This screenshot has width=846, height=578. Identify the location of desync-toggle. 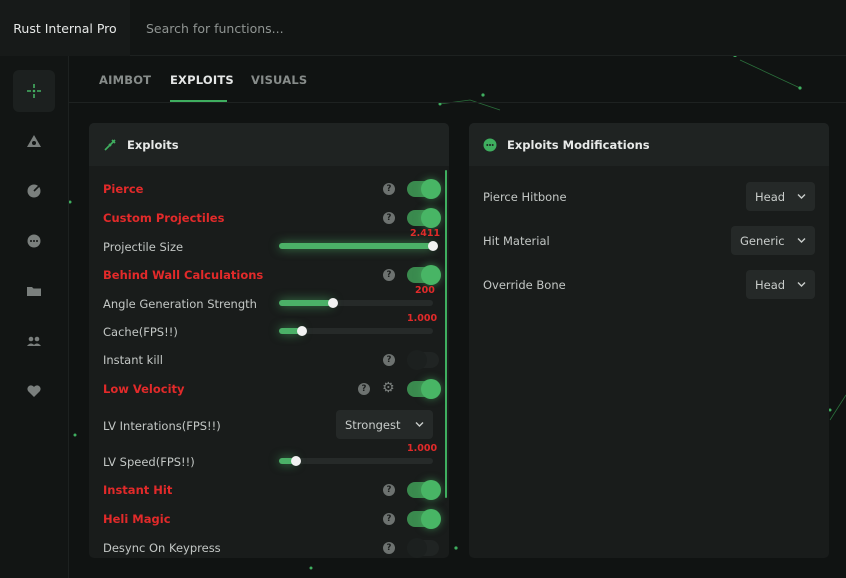
(423, 548).